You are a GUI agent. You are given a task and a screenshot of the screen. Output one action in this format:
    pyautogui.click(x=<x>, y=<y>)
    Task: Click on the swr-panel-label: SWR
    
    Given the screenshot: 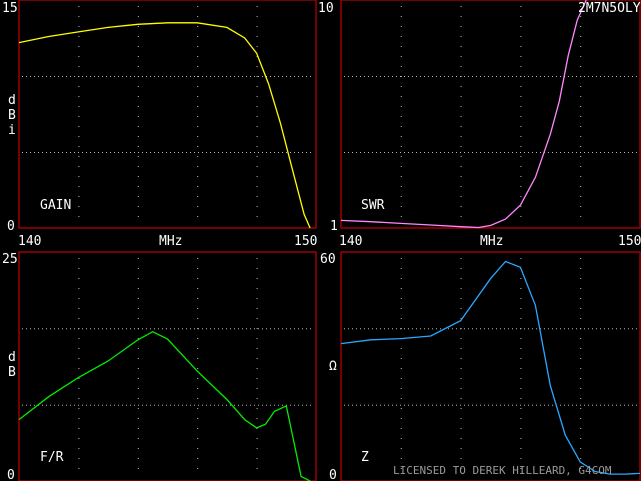 What is the action you would take?
    pyautogui.click(x=373, y=205)
    